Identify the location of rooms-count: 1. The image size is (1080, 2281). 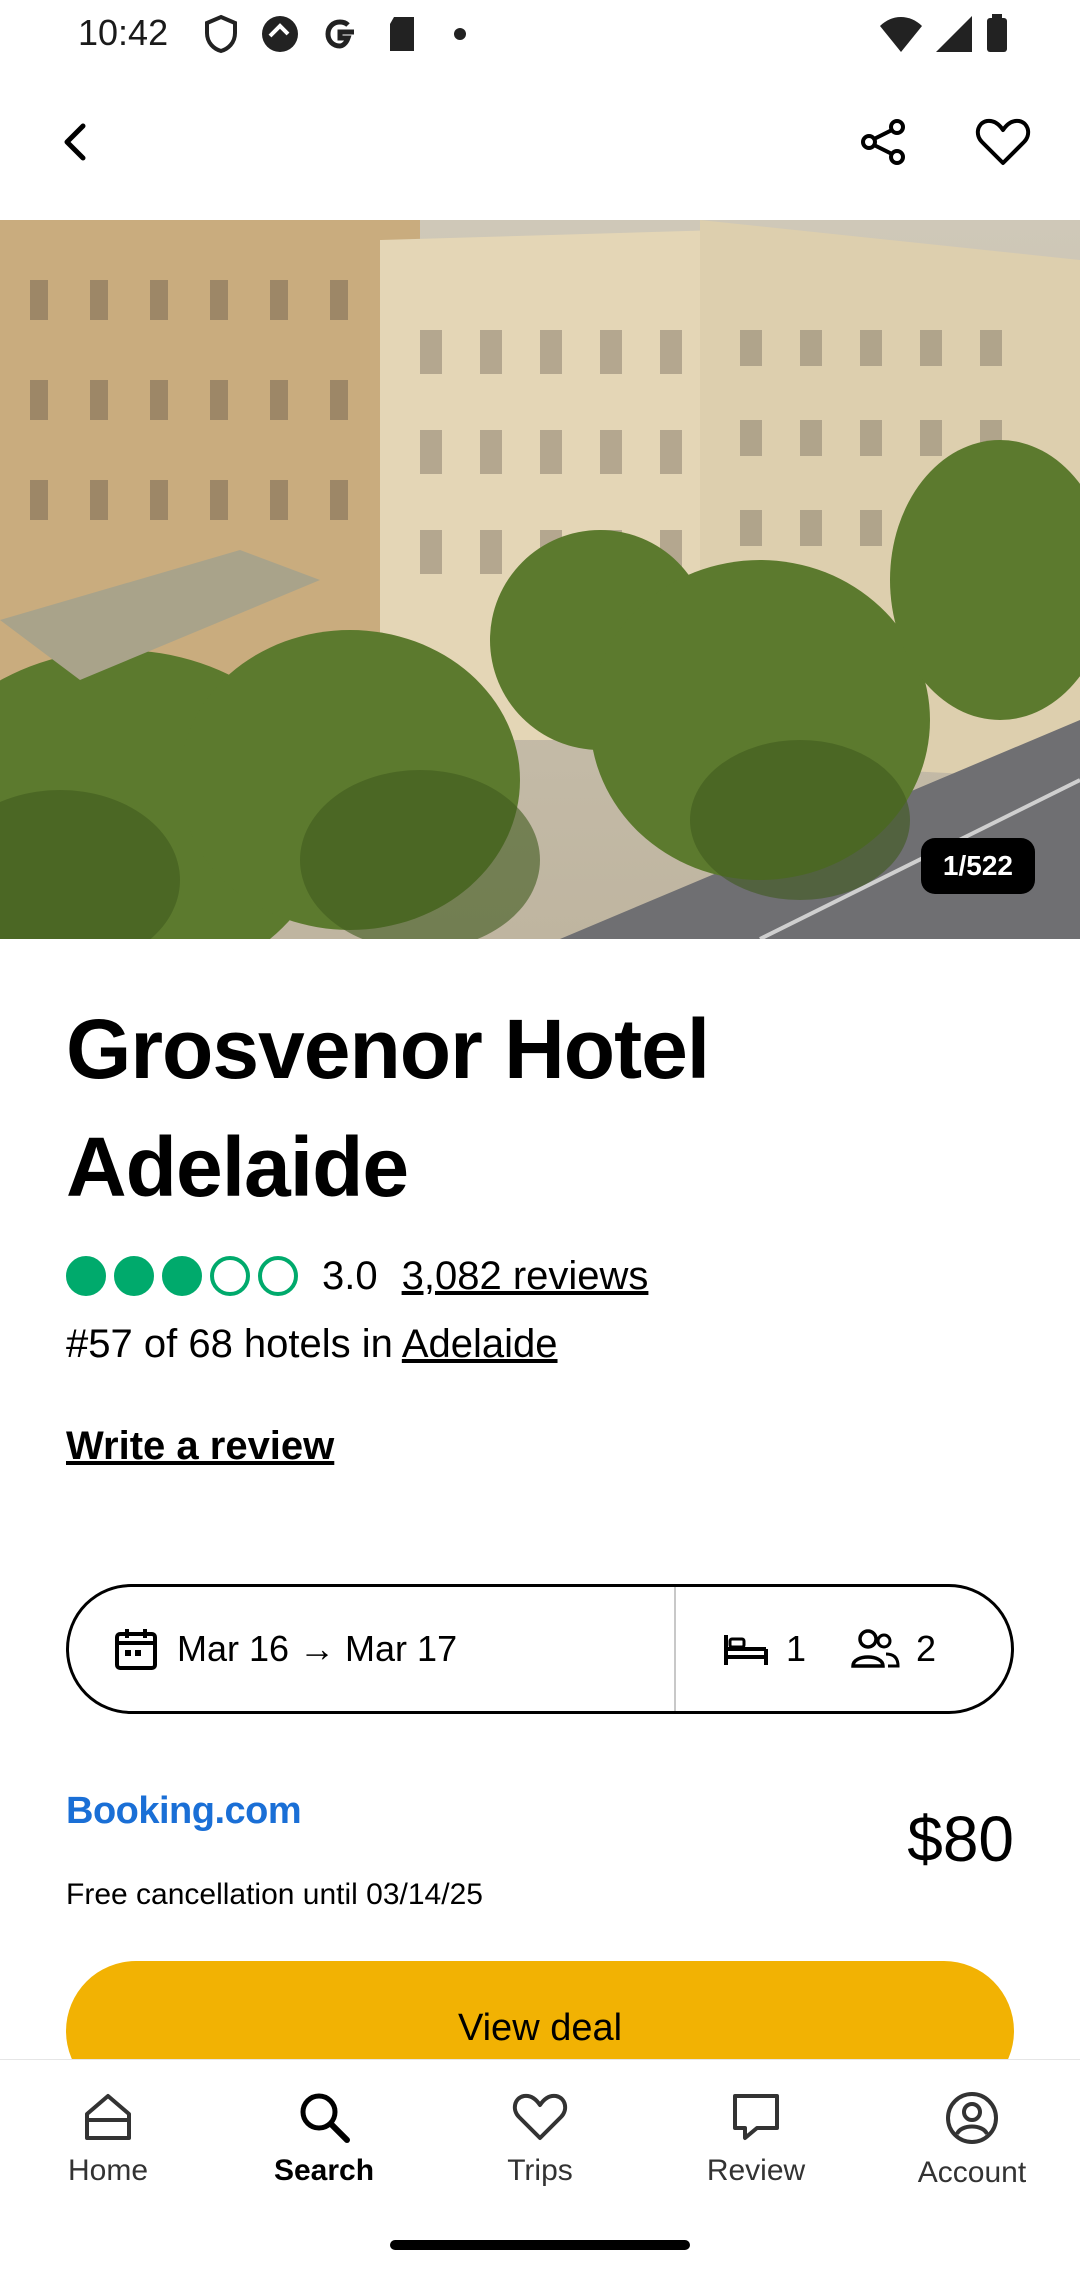
(796, 1648).